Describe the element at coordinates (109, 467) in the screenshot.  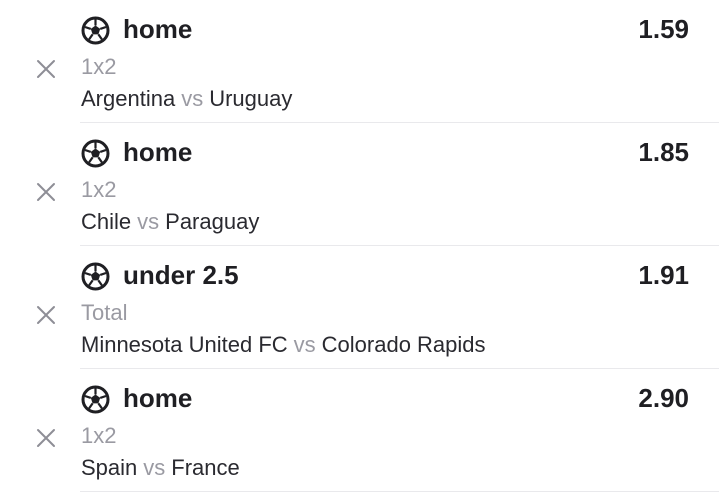
I see `home-team: Spain` at that location.